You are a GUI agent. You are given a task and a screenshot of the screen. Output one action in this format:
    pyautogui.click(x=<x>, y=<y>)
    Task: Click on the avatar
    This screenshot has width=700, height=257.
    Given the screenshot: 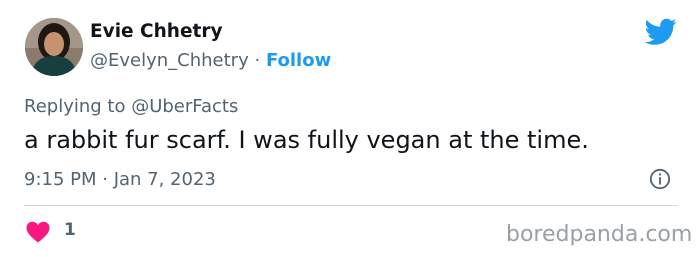 What is the action you would take?
    pyautogui.click(x=54, y=47)
    